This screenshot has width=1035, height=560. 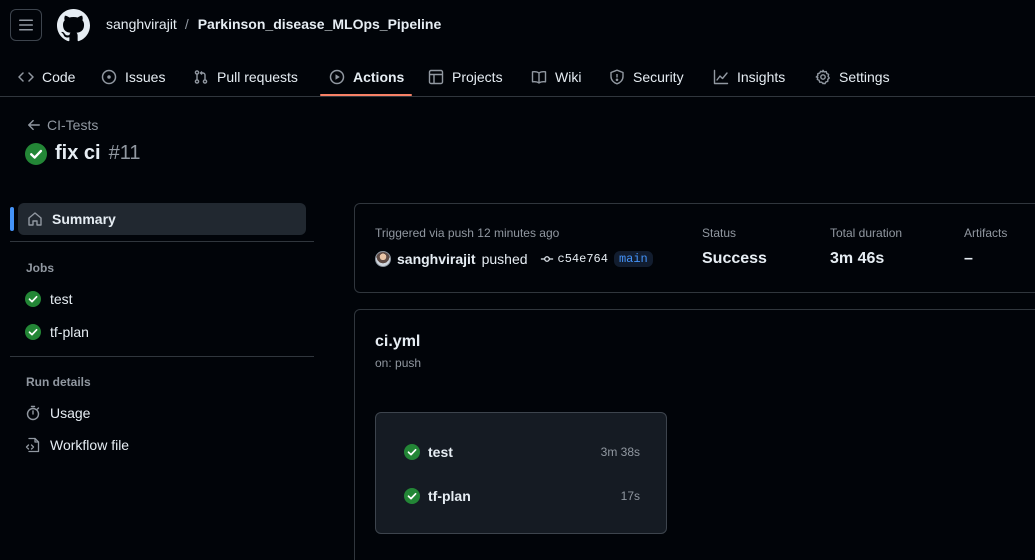 What do you see at coordinates (90, 445) in the screenshot?
I see `sidebar-item-label: Workflow file` at bounding box center [90, 445].